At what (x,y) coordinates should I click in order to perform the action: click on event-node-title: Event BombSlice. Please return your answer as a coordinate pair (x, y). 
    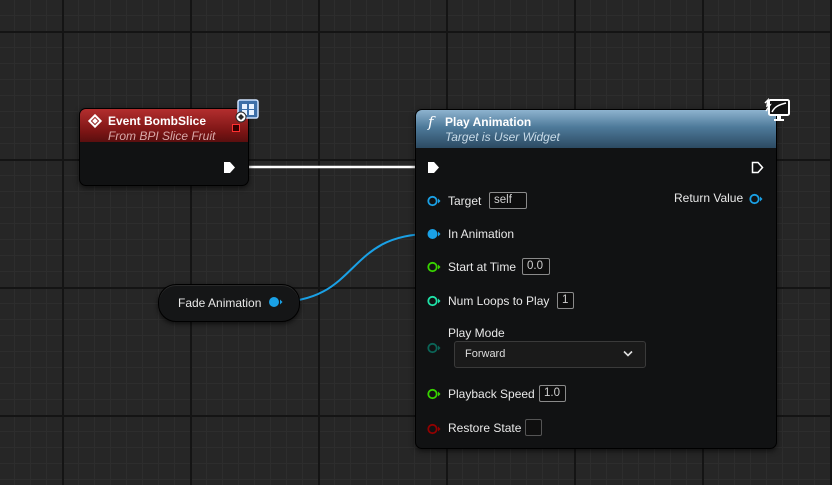
    Looking at the image, I should click on (157, 121).